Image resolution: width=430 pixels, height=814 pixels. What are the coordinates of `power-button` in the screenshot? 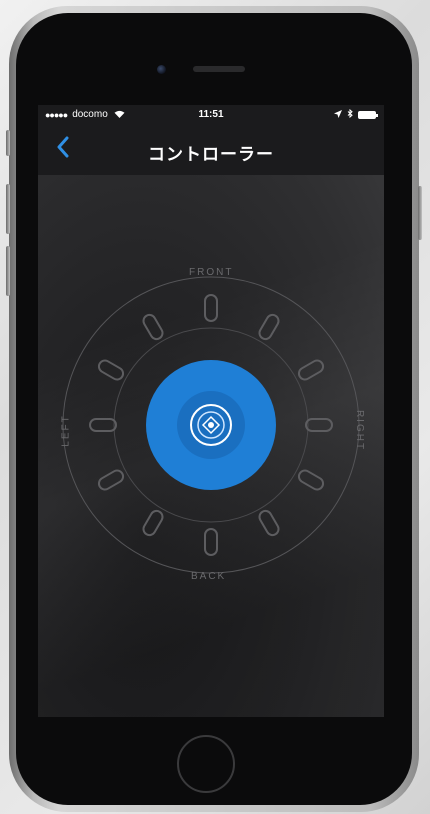 It's located at (420, 213).